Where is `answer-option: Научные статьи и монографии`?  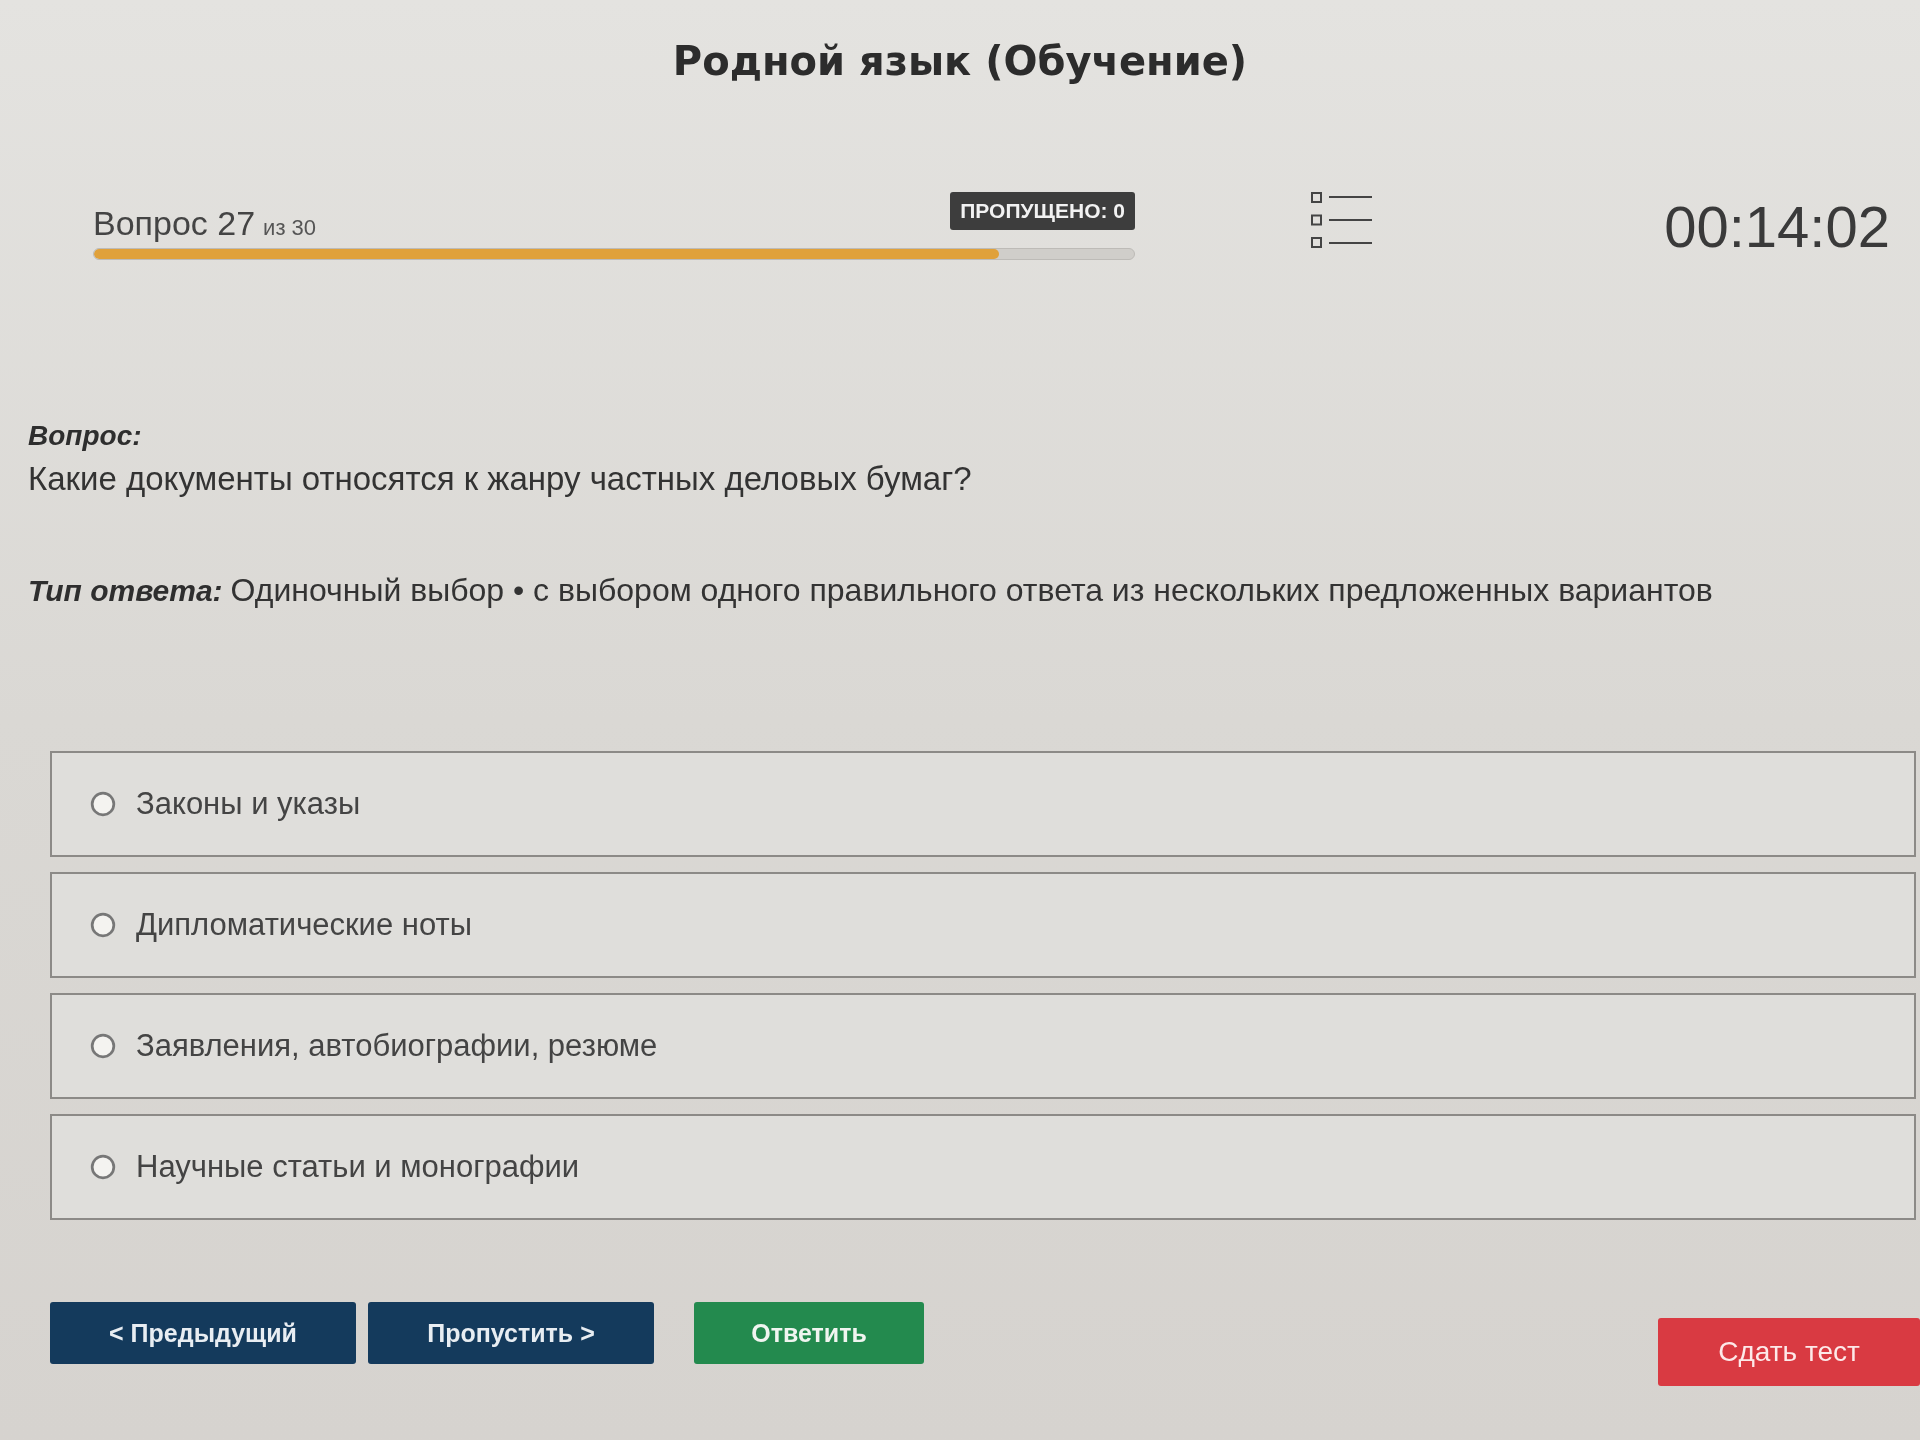 answer-option: Научные статьи и монографии is located at coordinates (983, 1167).